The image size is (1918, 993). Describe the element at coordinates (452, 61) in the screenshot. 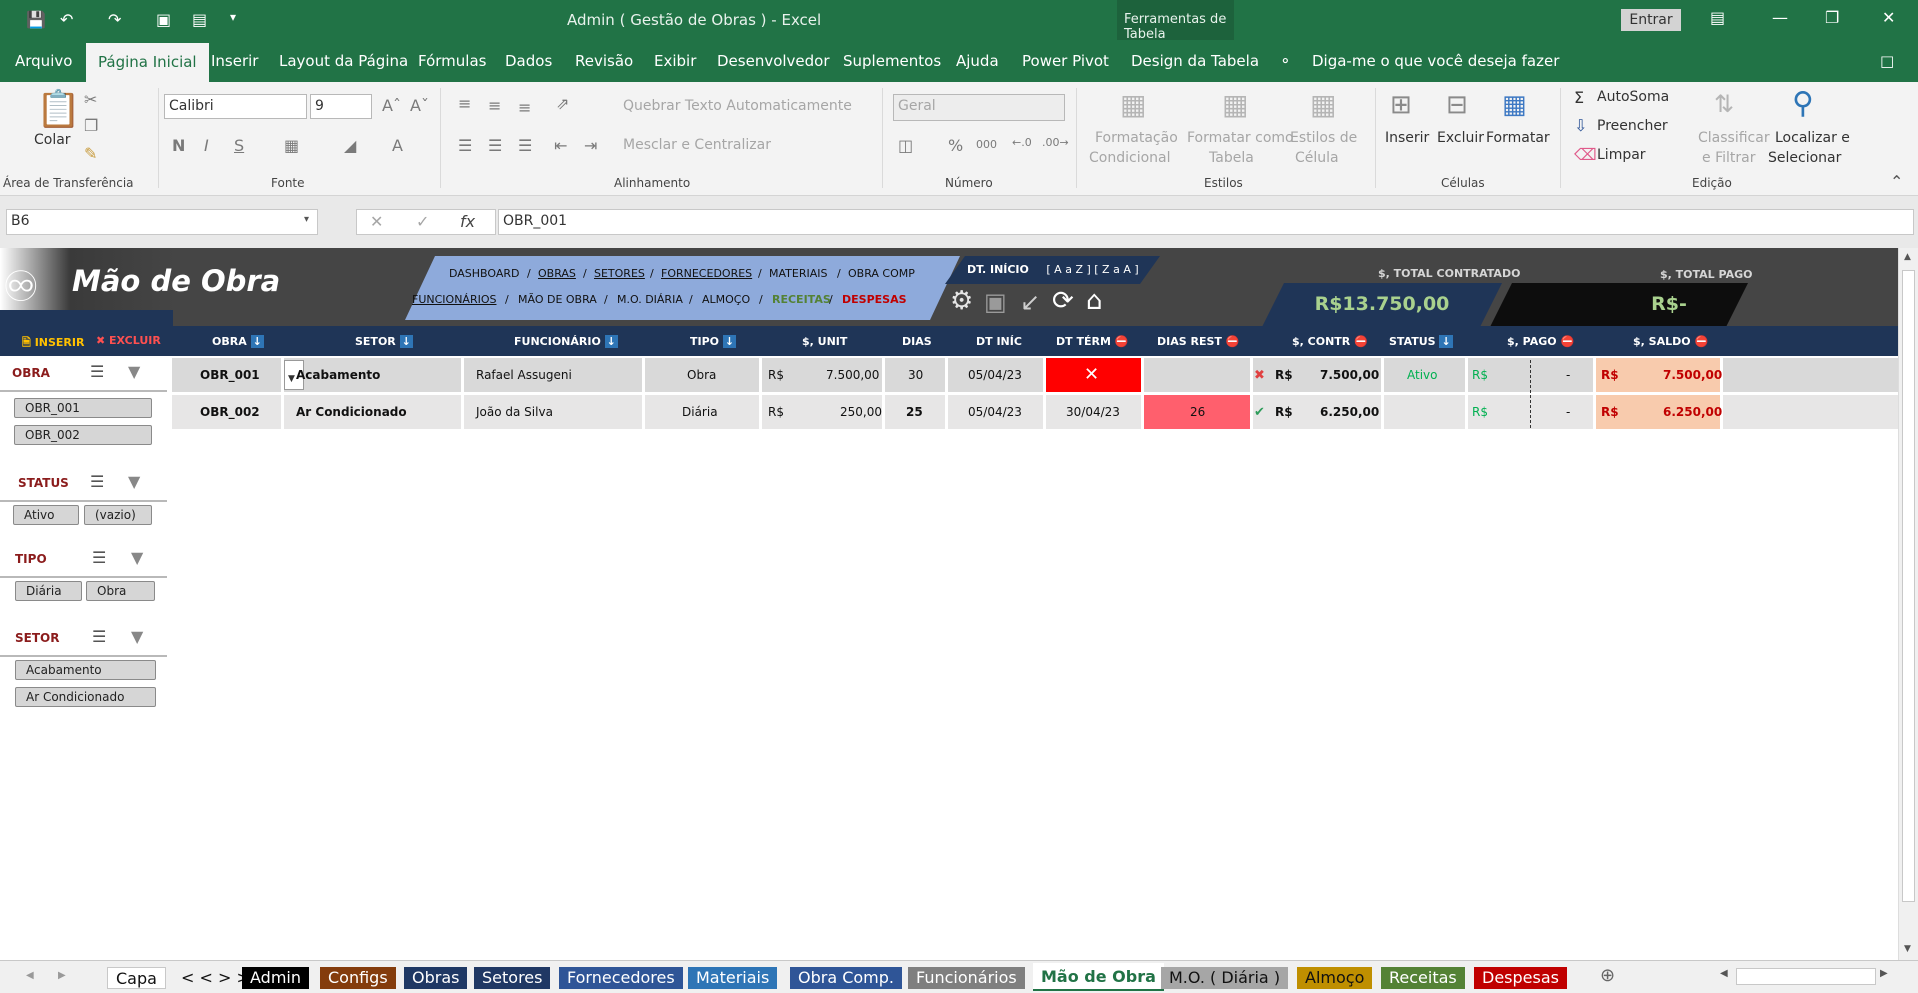

I see `tab-formulas: Fórmulas` at that location.